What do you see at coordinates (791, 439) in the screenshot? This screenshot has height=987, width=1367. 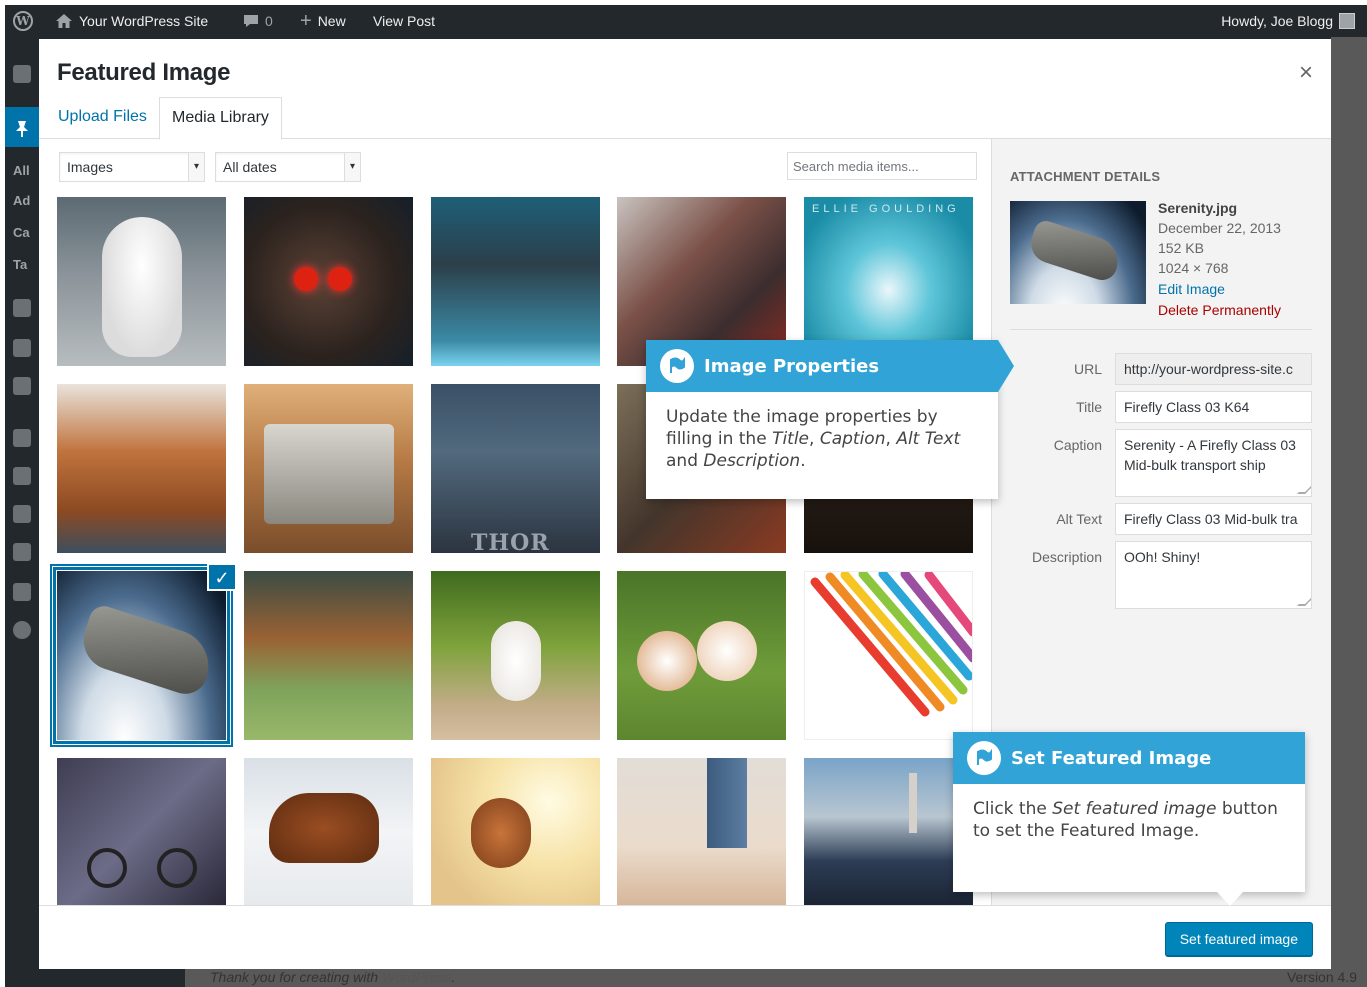 I see `pointer-em-title: Title` at bounding box center [791, 439].